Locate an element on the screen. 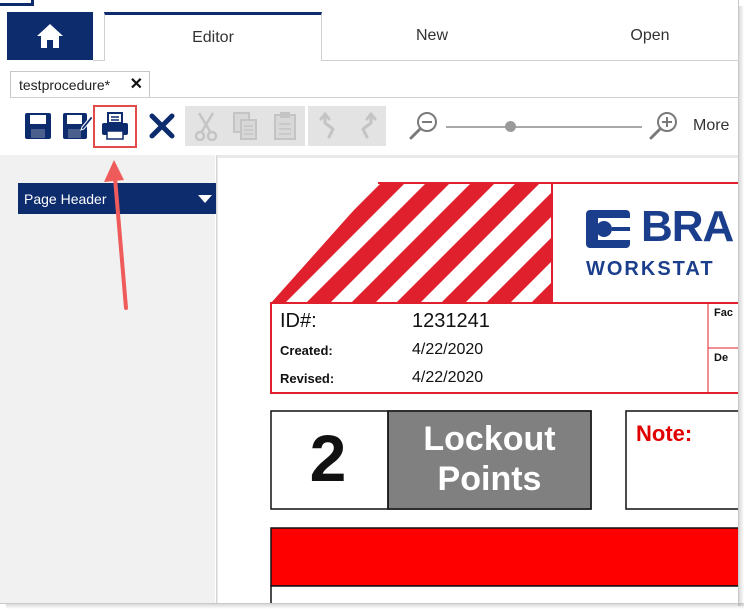  cut-button is located at coordinates (206, 126).